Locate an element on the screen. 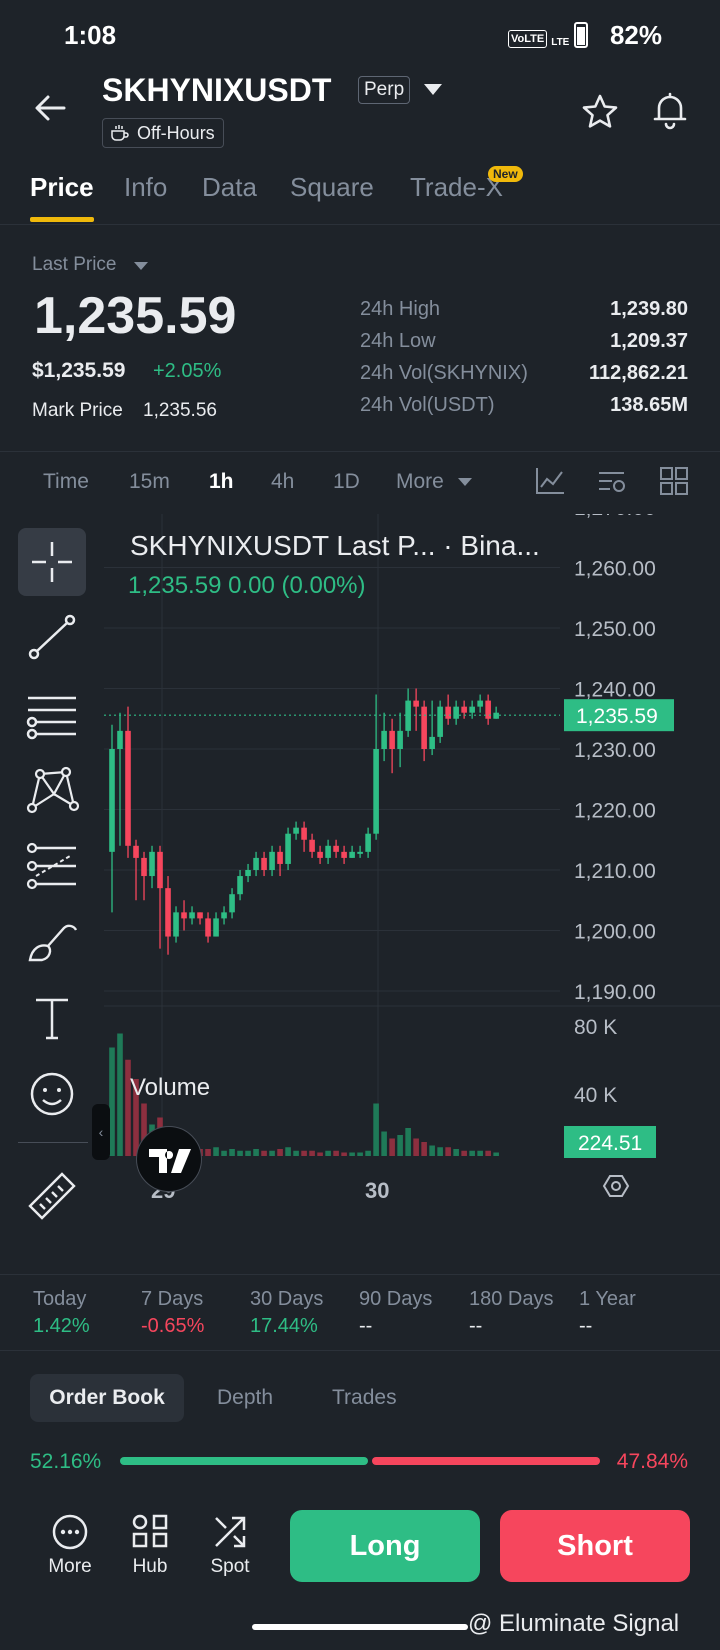 The width and height of the screenshot is (720, 1650). period-label: Today is located at coordinates (60, 1299).